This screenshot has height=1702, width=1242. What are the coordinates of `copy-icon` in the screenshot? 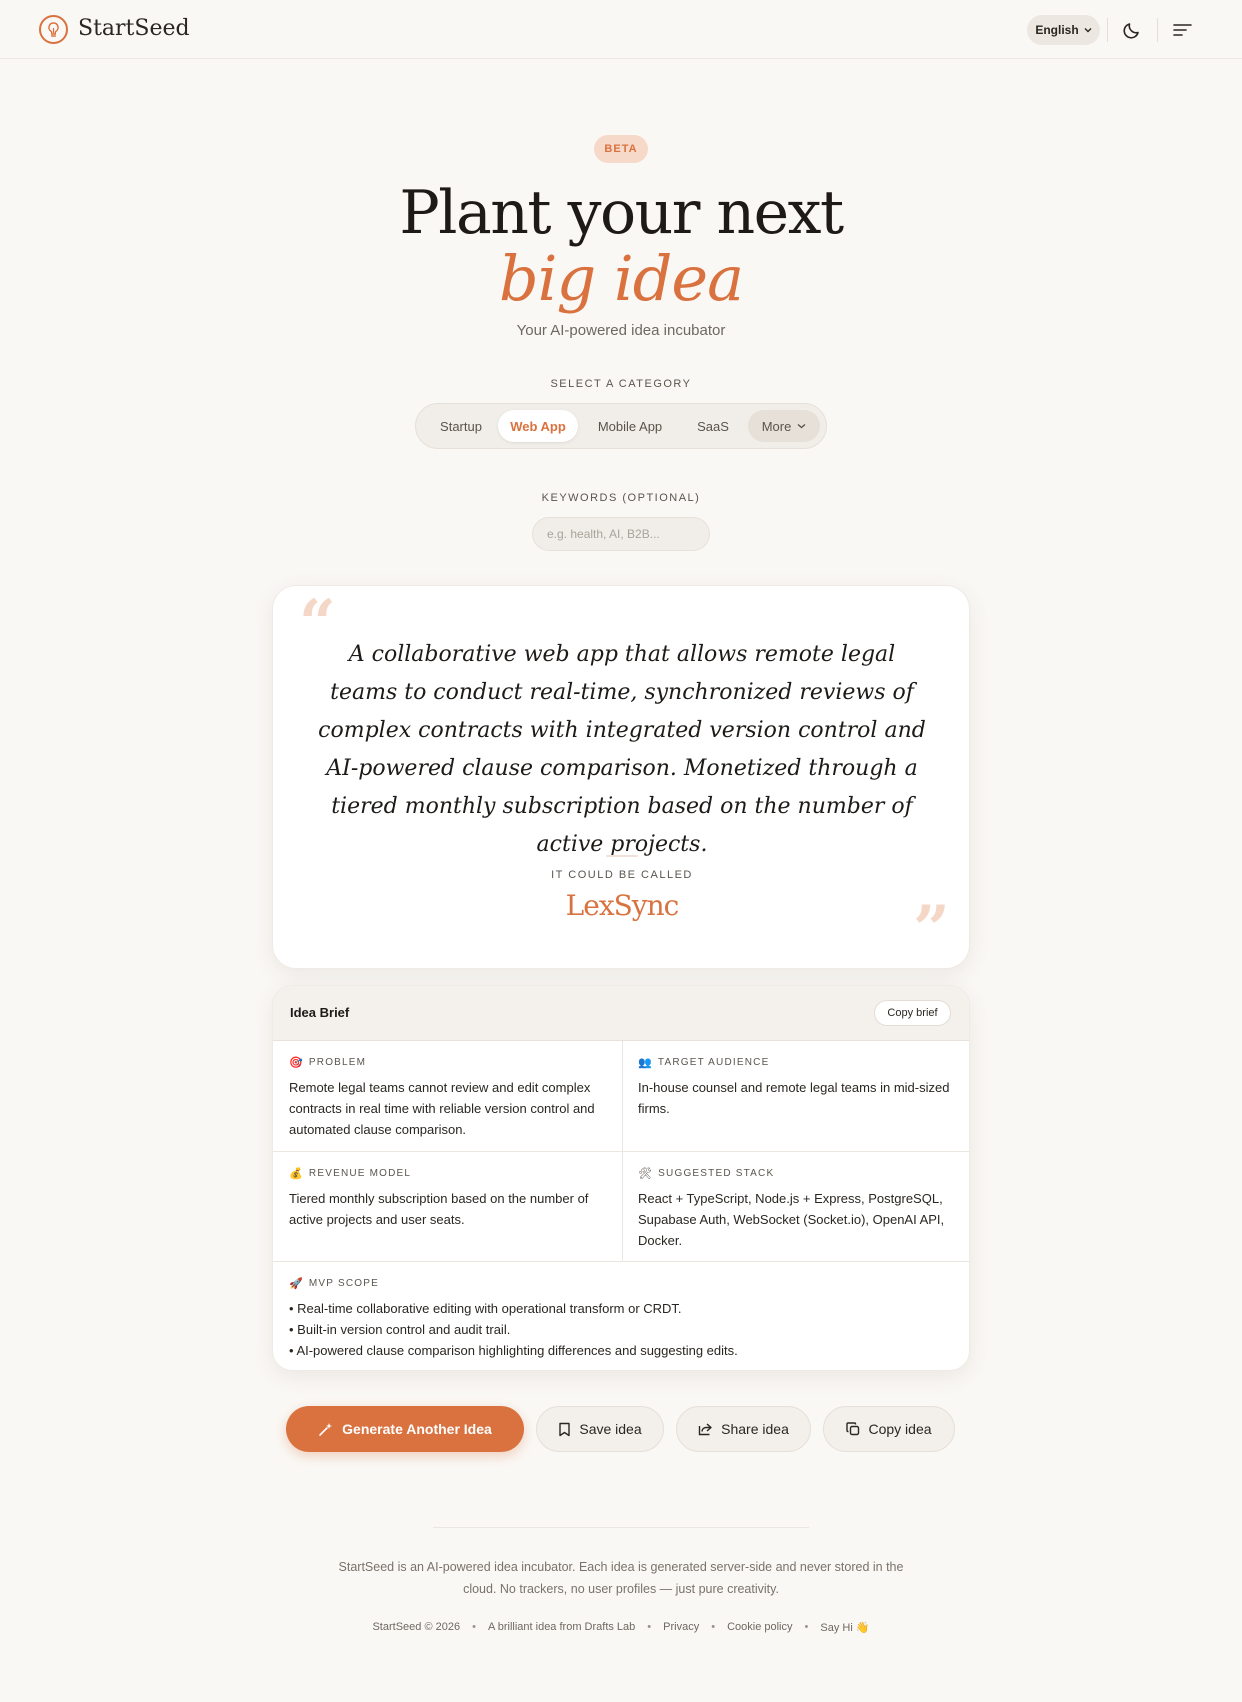 It's located at (853, 1429).